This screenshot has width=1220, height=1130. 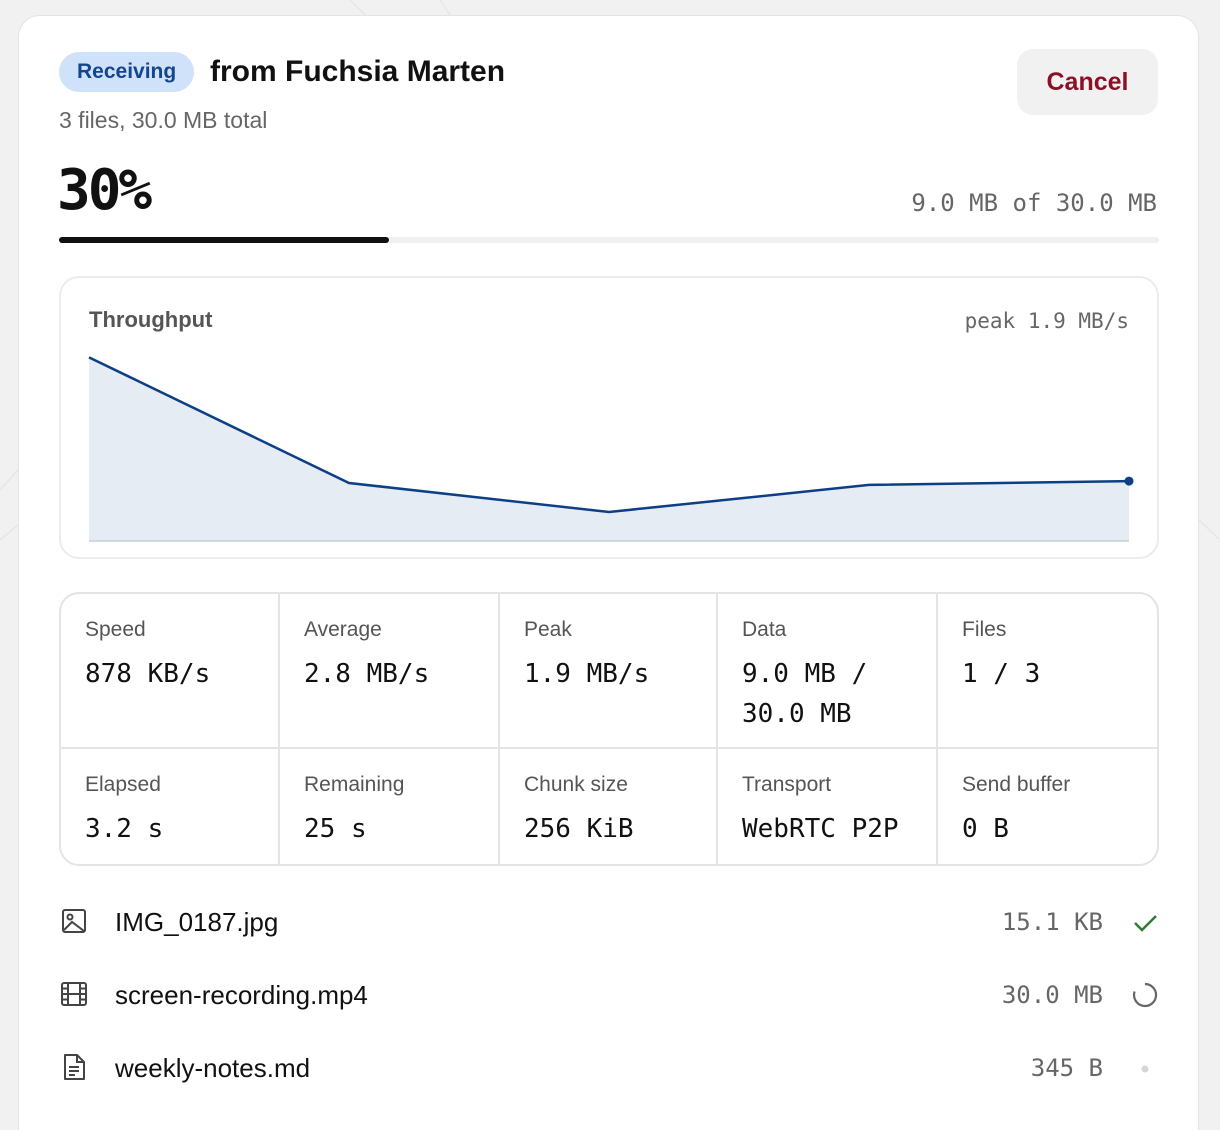 What do you see at coordinates (224, 240) in the screenshot?
I see `progress-bar-fill` at bounding box center [224, 240].